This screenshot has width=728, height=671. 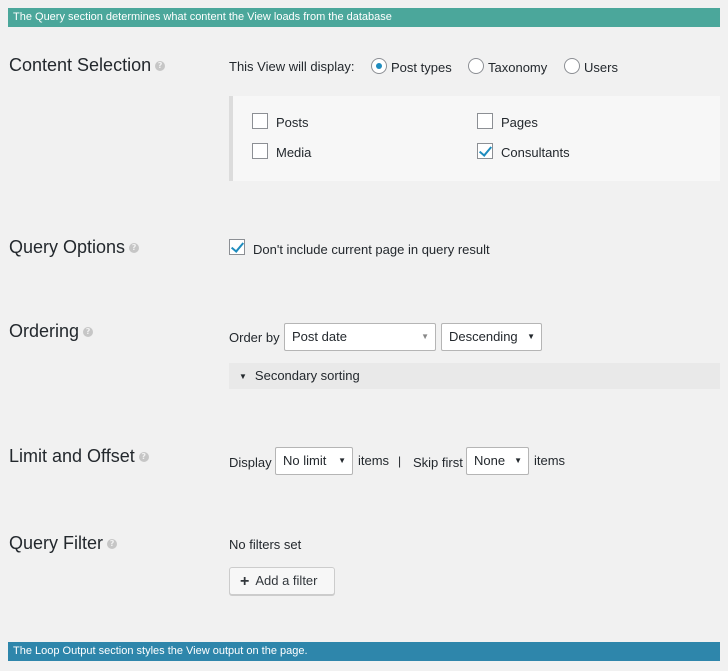 What do you see at coordinates (67, 247) in the screenshot?
I see `query-options-label: Query Options` at bounding box center [67, 247].